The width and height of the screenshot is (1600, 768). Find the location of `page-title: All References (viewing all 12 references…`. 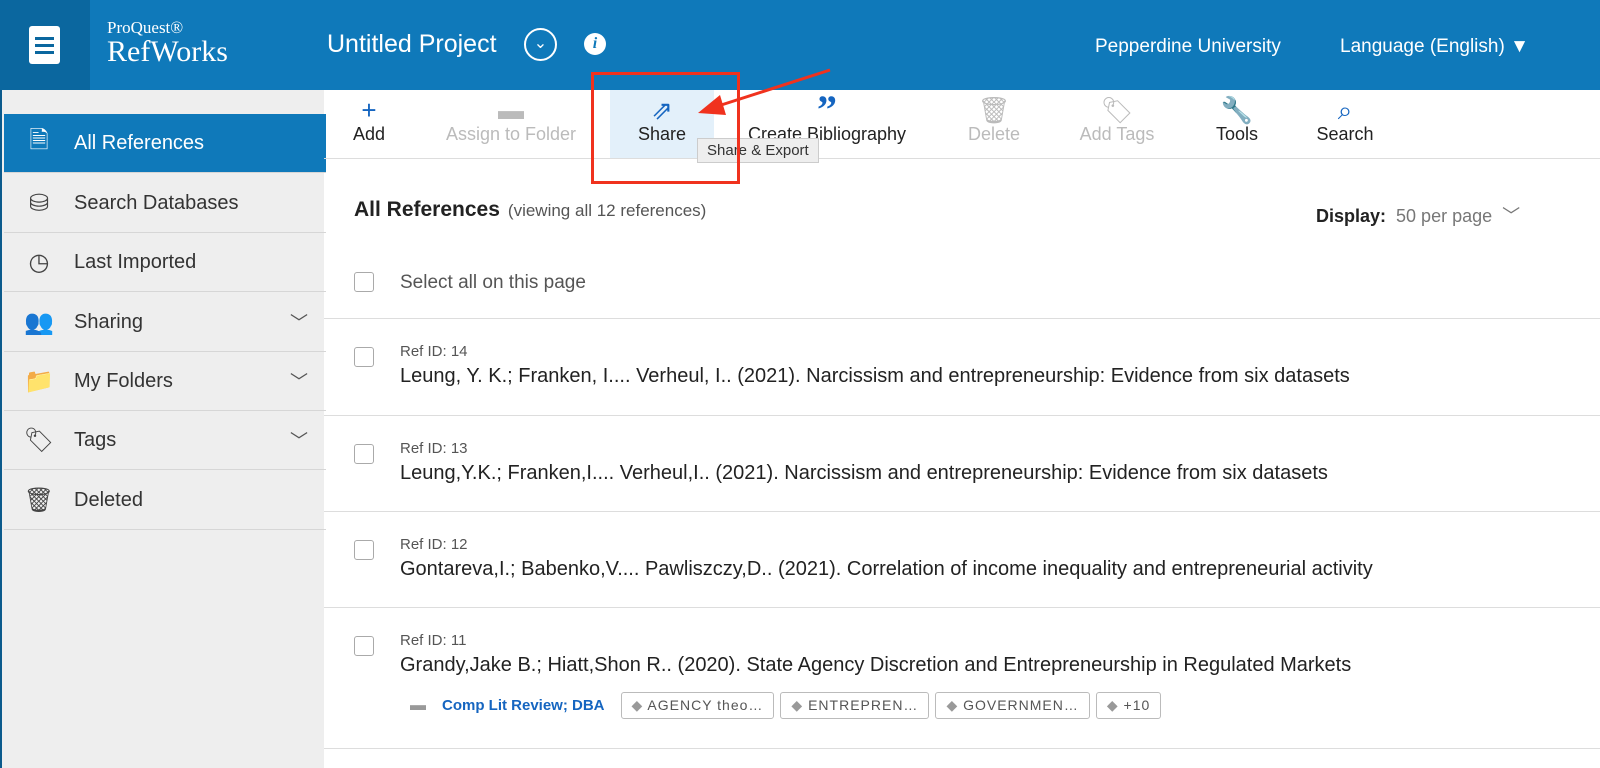

page-title: All References (viewing all 12 references… is located at coordinates (530, 209).